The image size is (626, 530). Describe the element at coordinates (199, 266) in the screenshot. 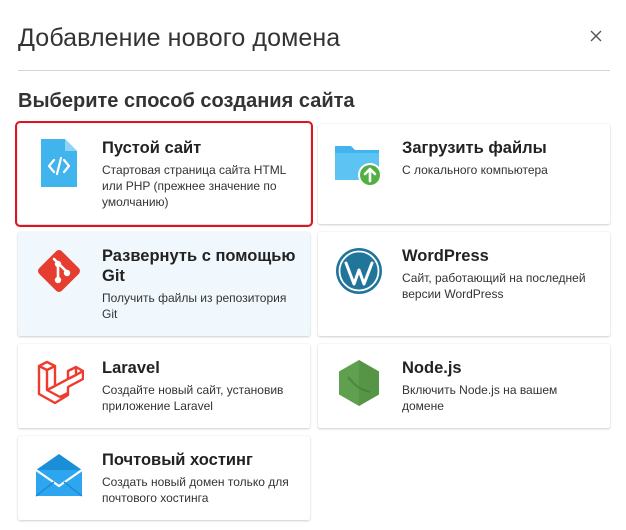

I see `option-title: Развернуть с помощью Git` at that location.